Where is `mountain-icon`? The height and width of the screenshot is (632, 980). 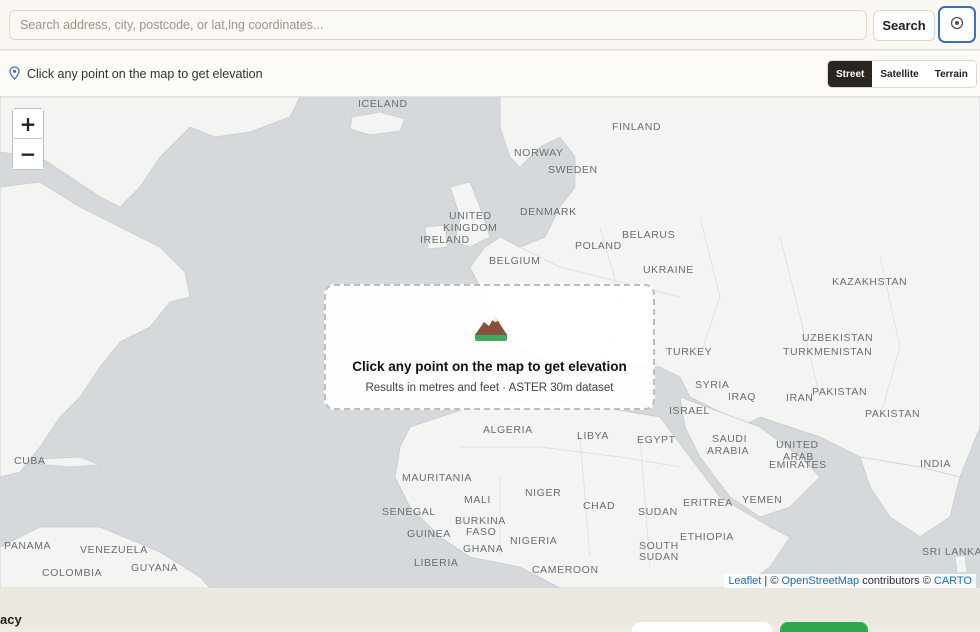 mountain-icon is located at coordinates (491, 329).